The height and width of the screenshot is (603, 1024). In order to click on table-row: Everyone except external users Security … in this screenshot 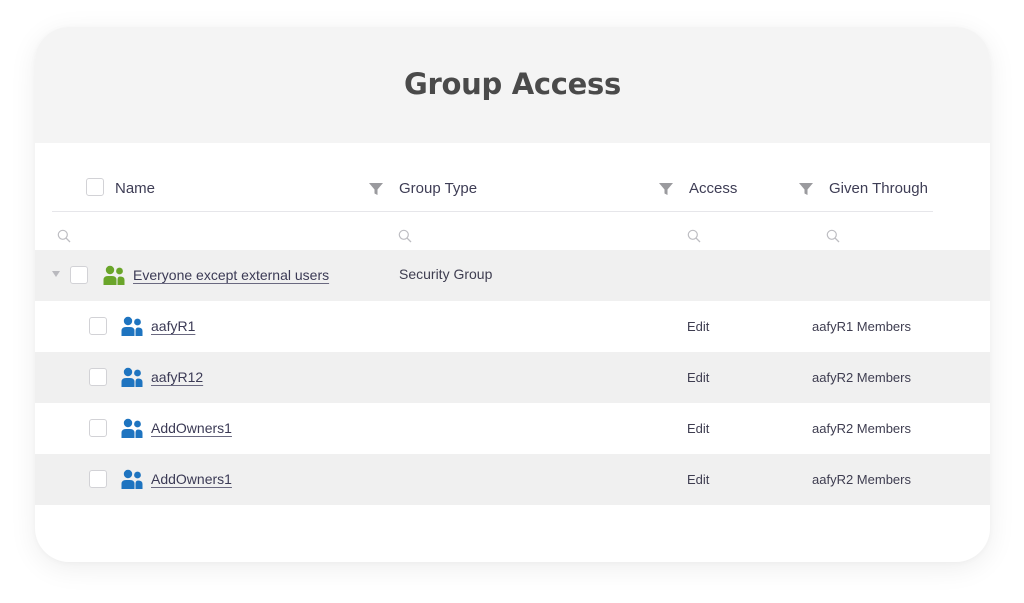, I will do `click(512, 275)`.